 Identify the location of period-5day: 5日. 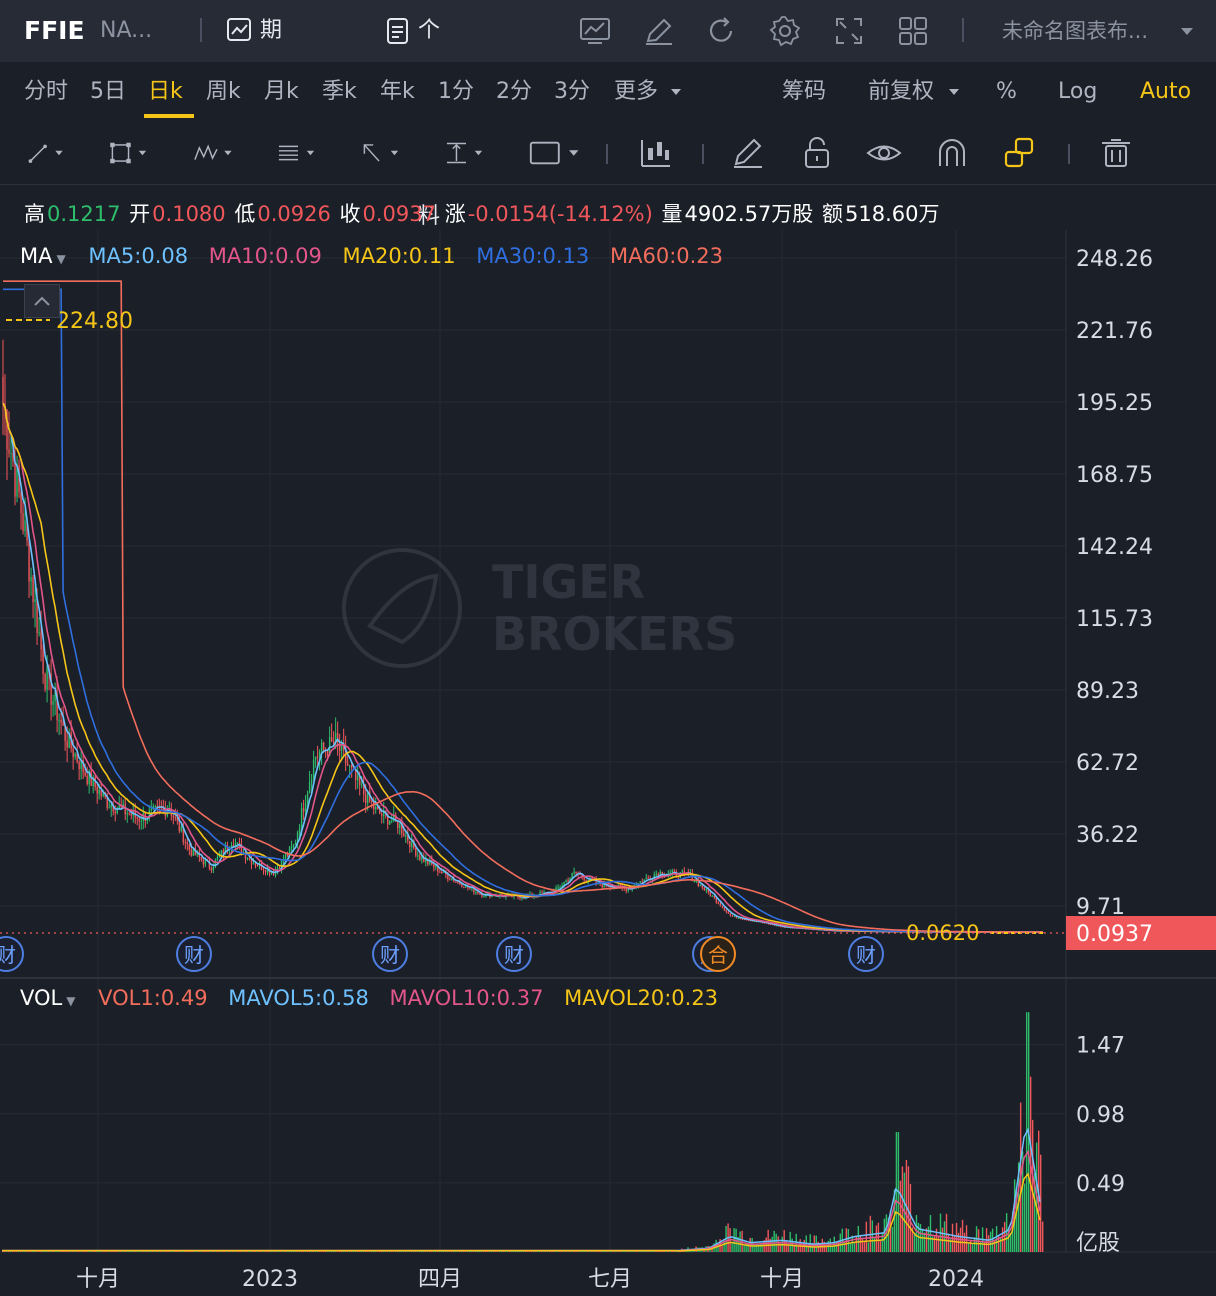
(108, 92).